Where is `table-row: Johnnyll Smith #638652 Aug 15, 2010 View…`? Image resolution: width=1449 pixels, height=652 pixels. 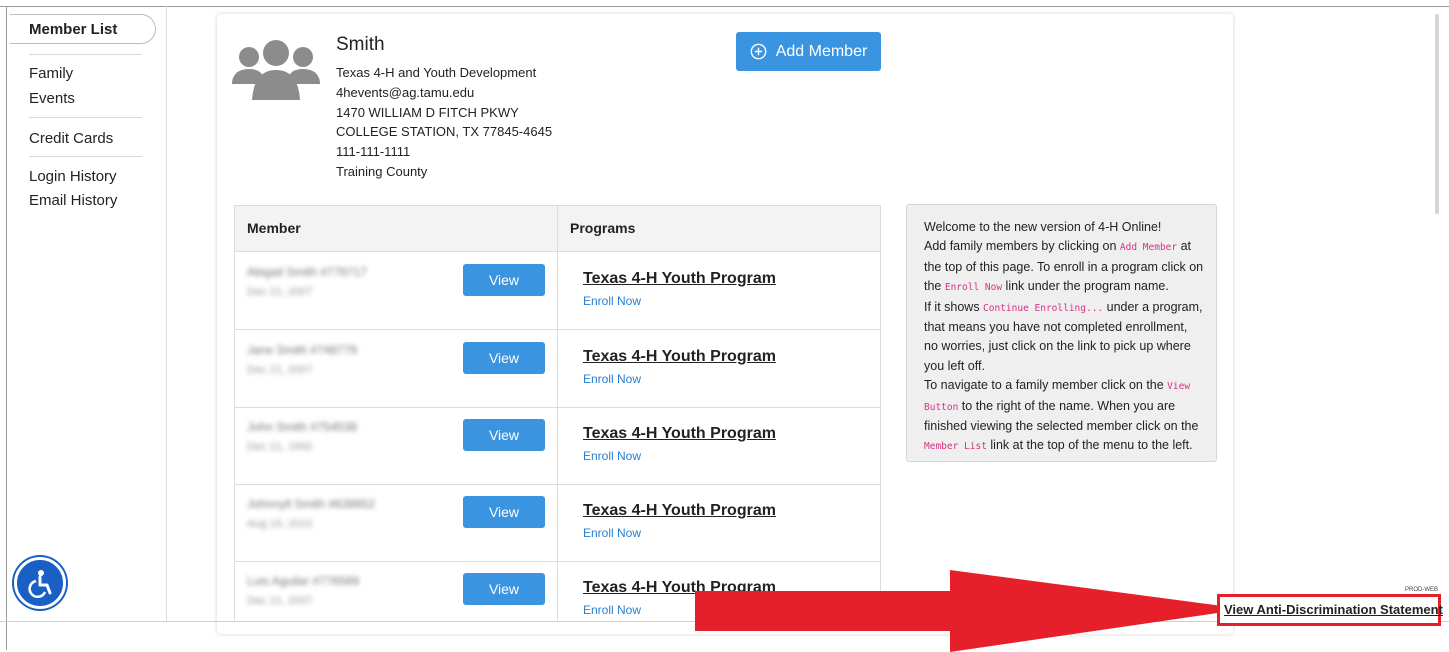
table-row: Johnnyll Smith #638652 Aug 15, 2010 View… is located at coordinates (557, 523).